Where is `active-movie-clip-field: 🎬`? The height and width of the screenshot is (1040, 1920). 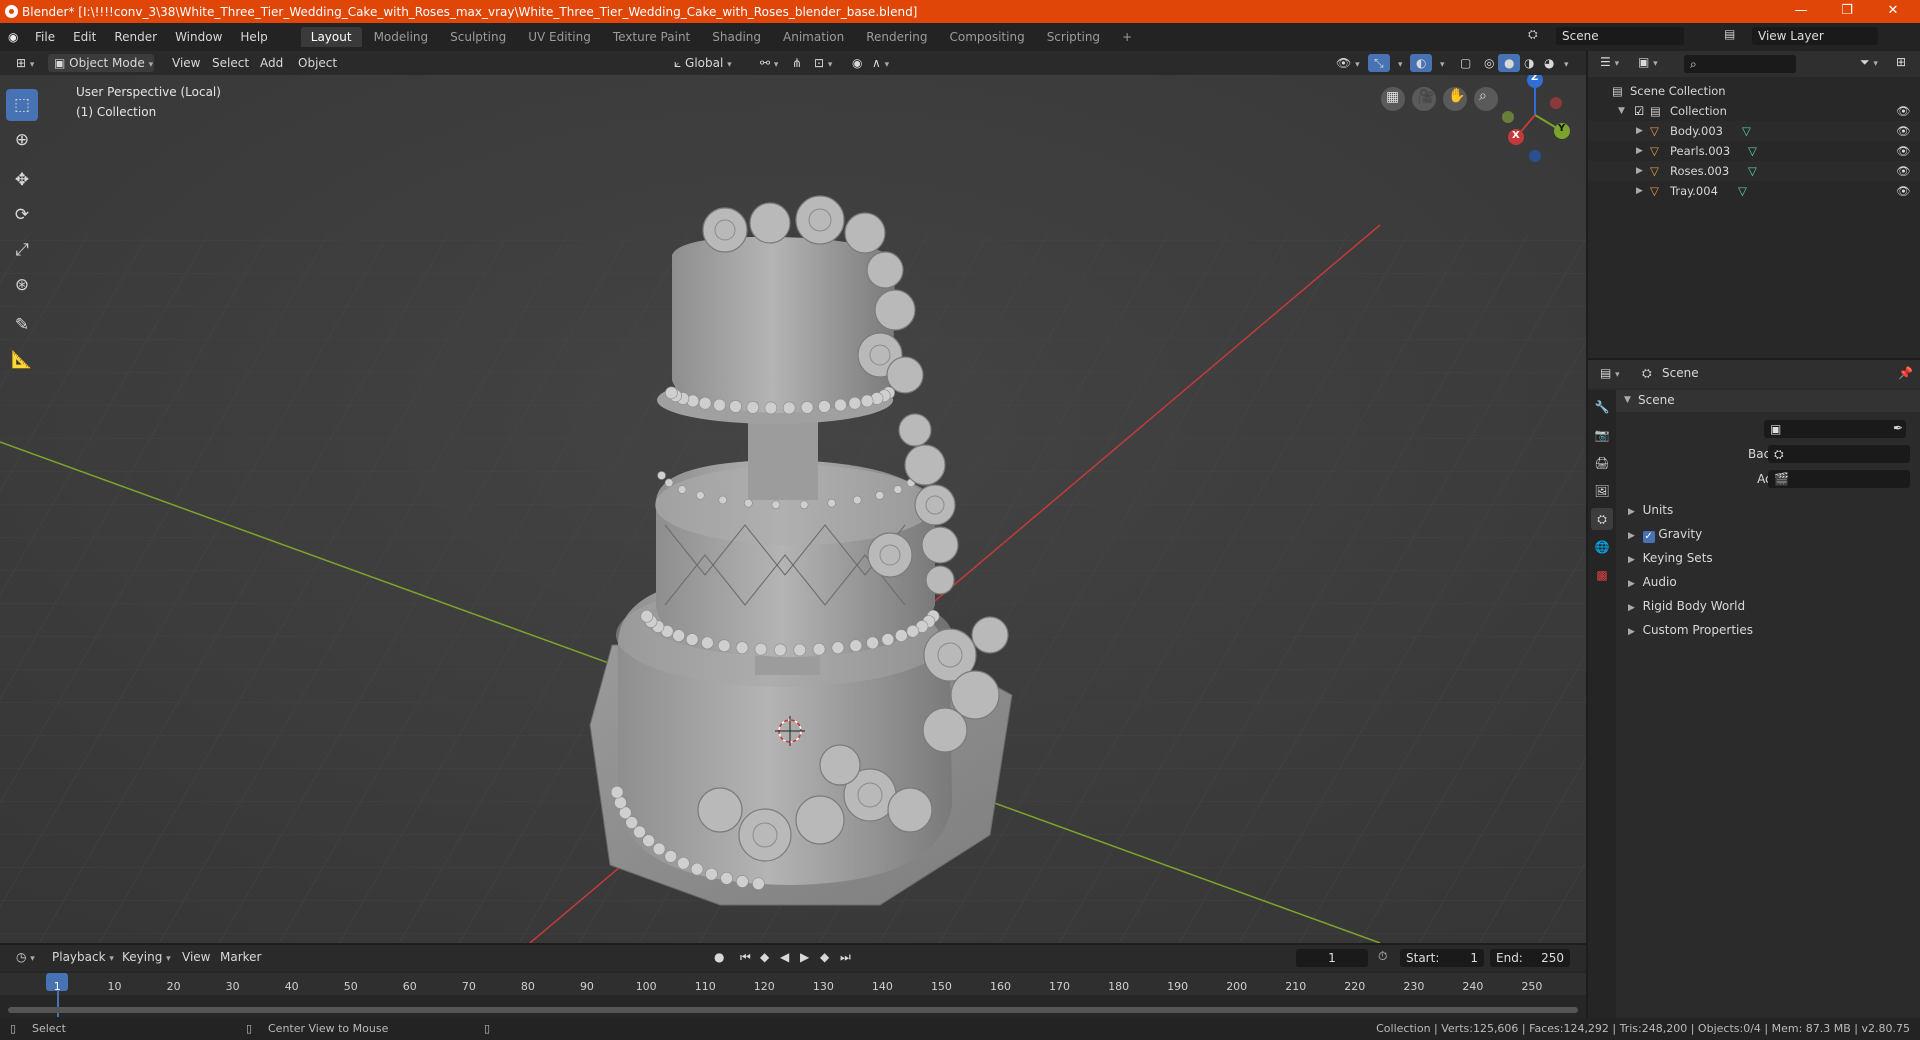
active-movie-clip-field: 🎬 is located at coordinates (1839, 479).